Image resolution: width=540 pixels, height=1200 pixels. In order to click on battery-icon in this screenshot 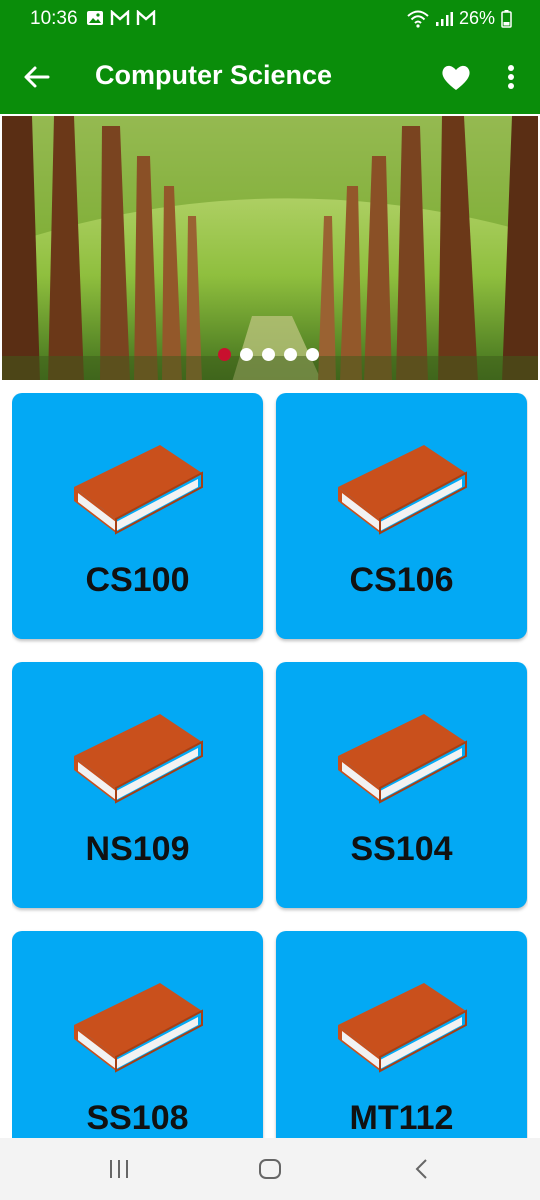, I will do `click(506, 18)`.